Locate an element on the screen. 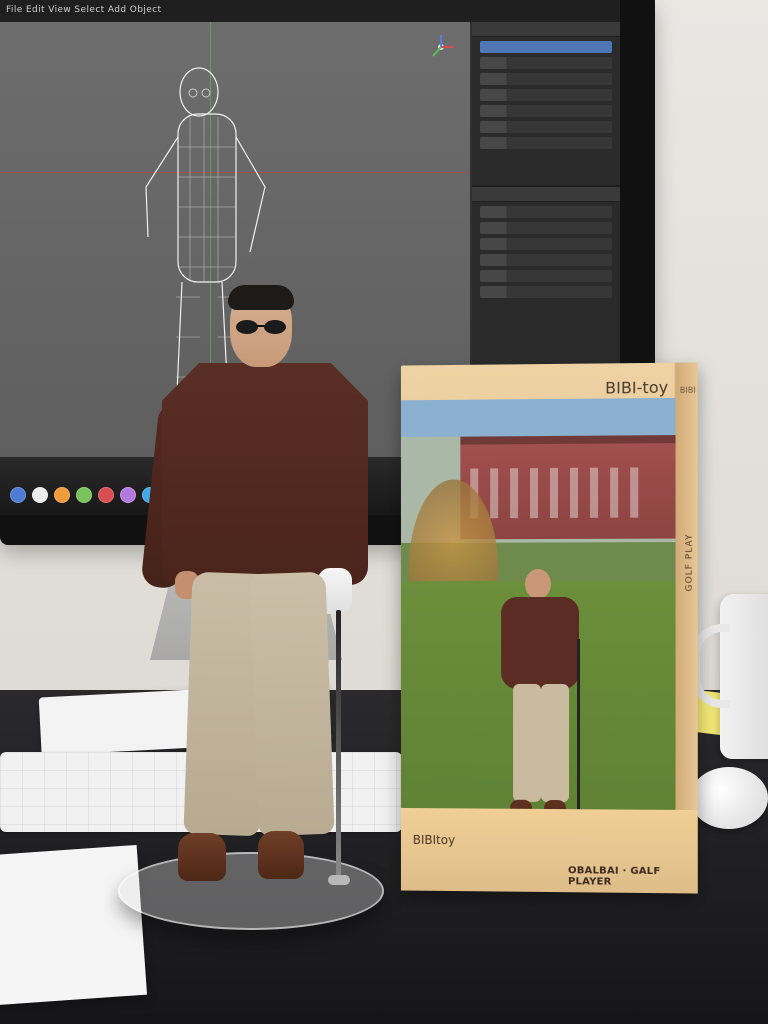 The image size is (768, 1024). box-brand-suffix: -toy is located at coordinates (652, 387).